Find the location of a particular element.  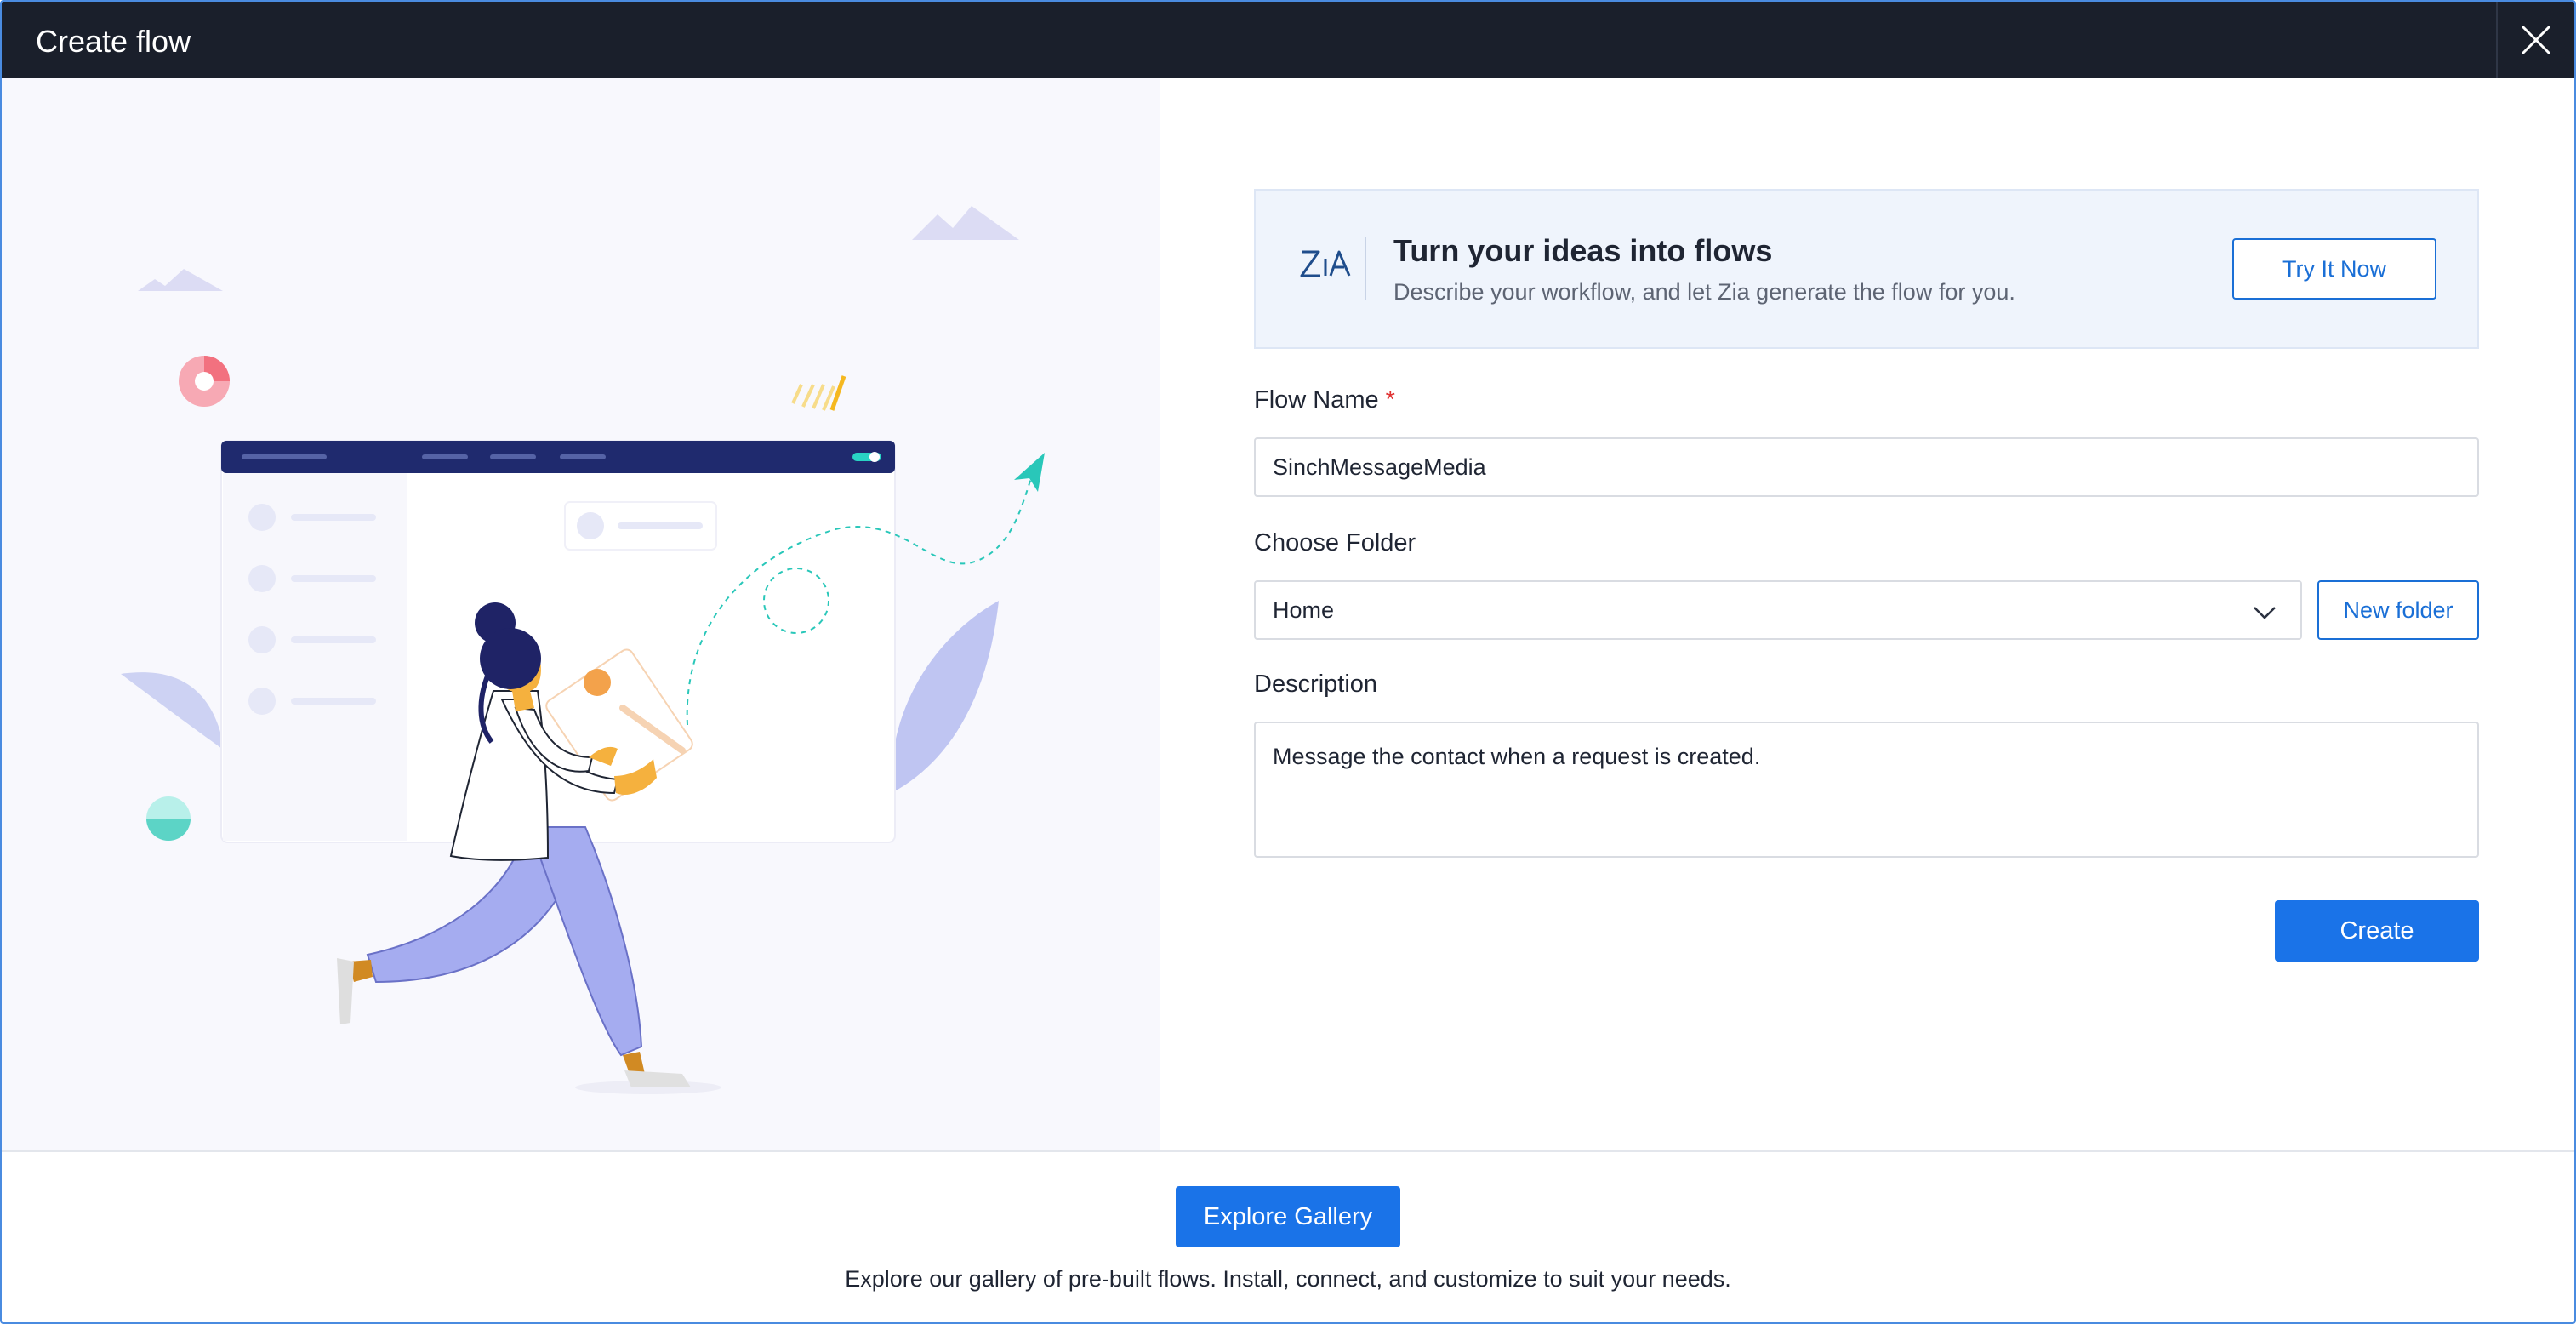

folder-select: Home is located at coordinates (1778, 610).